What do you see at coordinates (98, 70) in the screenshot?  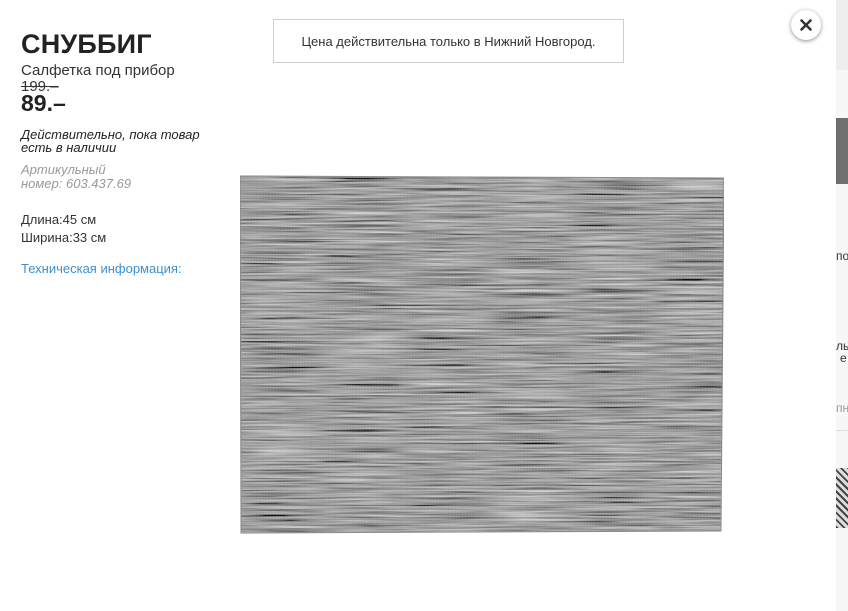 I see `product-description: Салфетка под прибор` at bounding box center [98, 70].